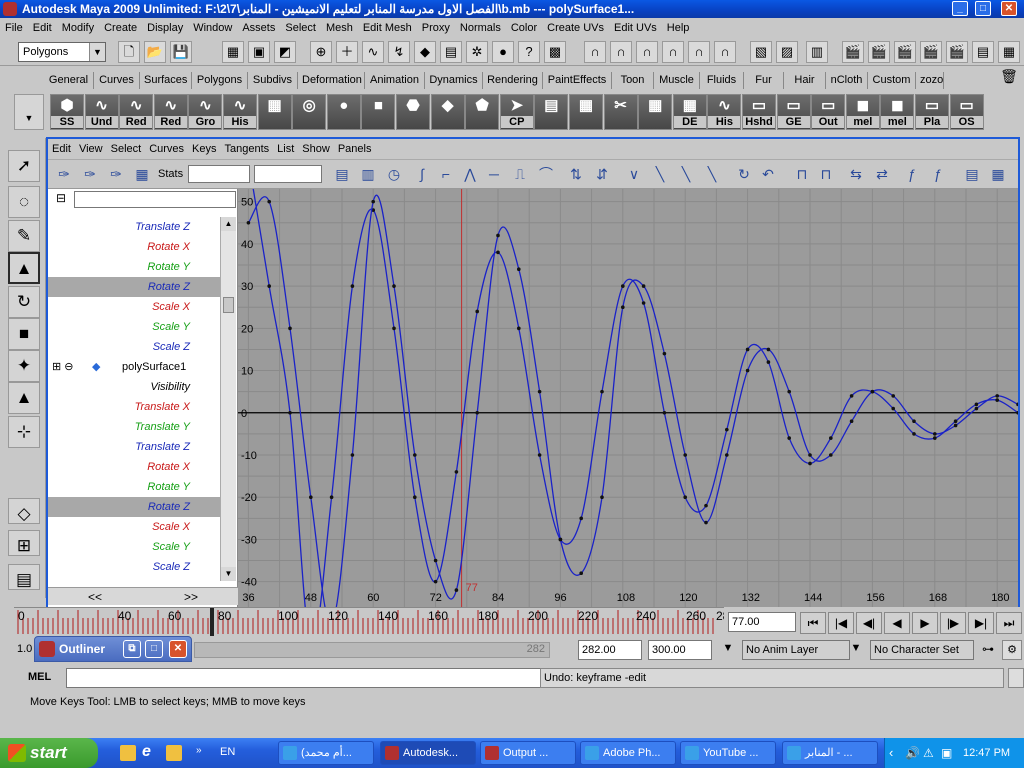 Image resolution: width=1024 pixels, height=768 pixels. Describe the element at coordinates (181, 52) in the screenshot. I see `save-scene-icon: 💾` at that location.